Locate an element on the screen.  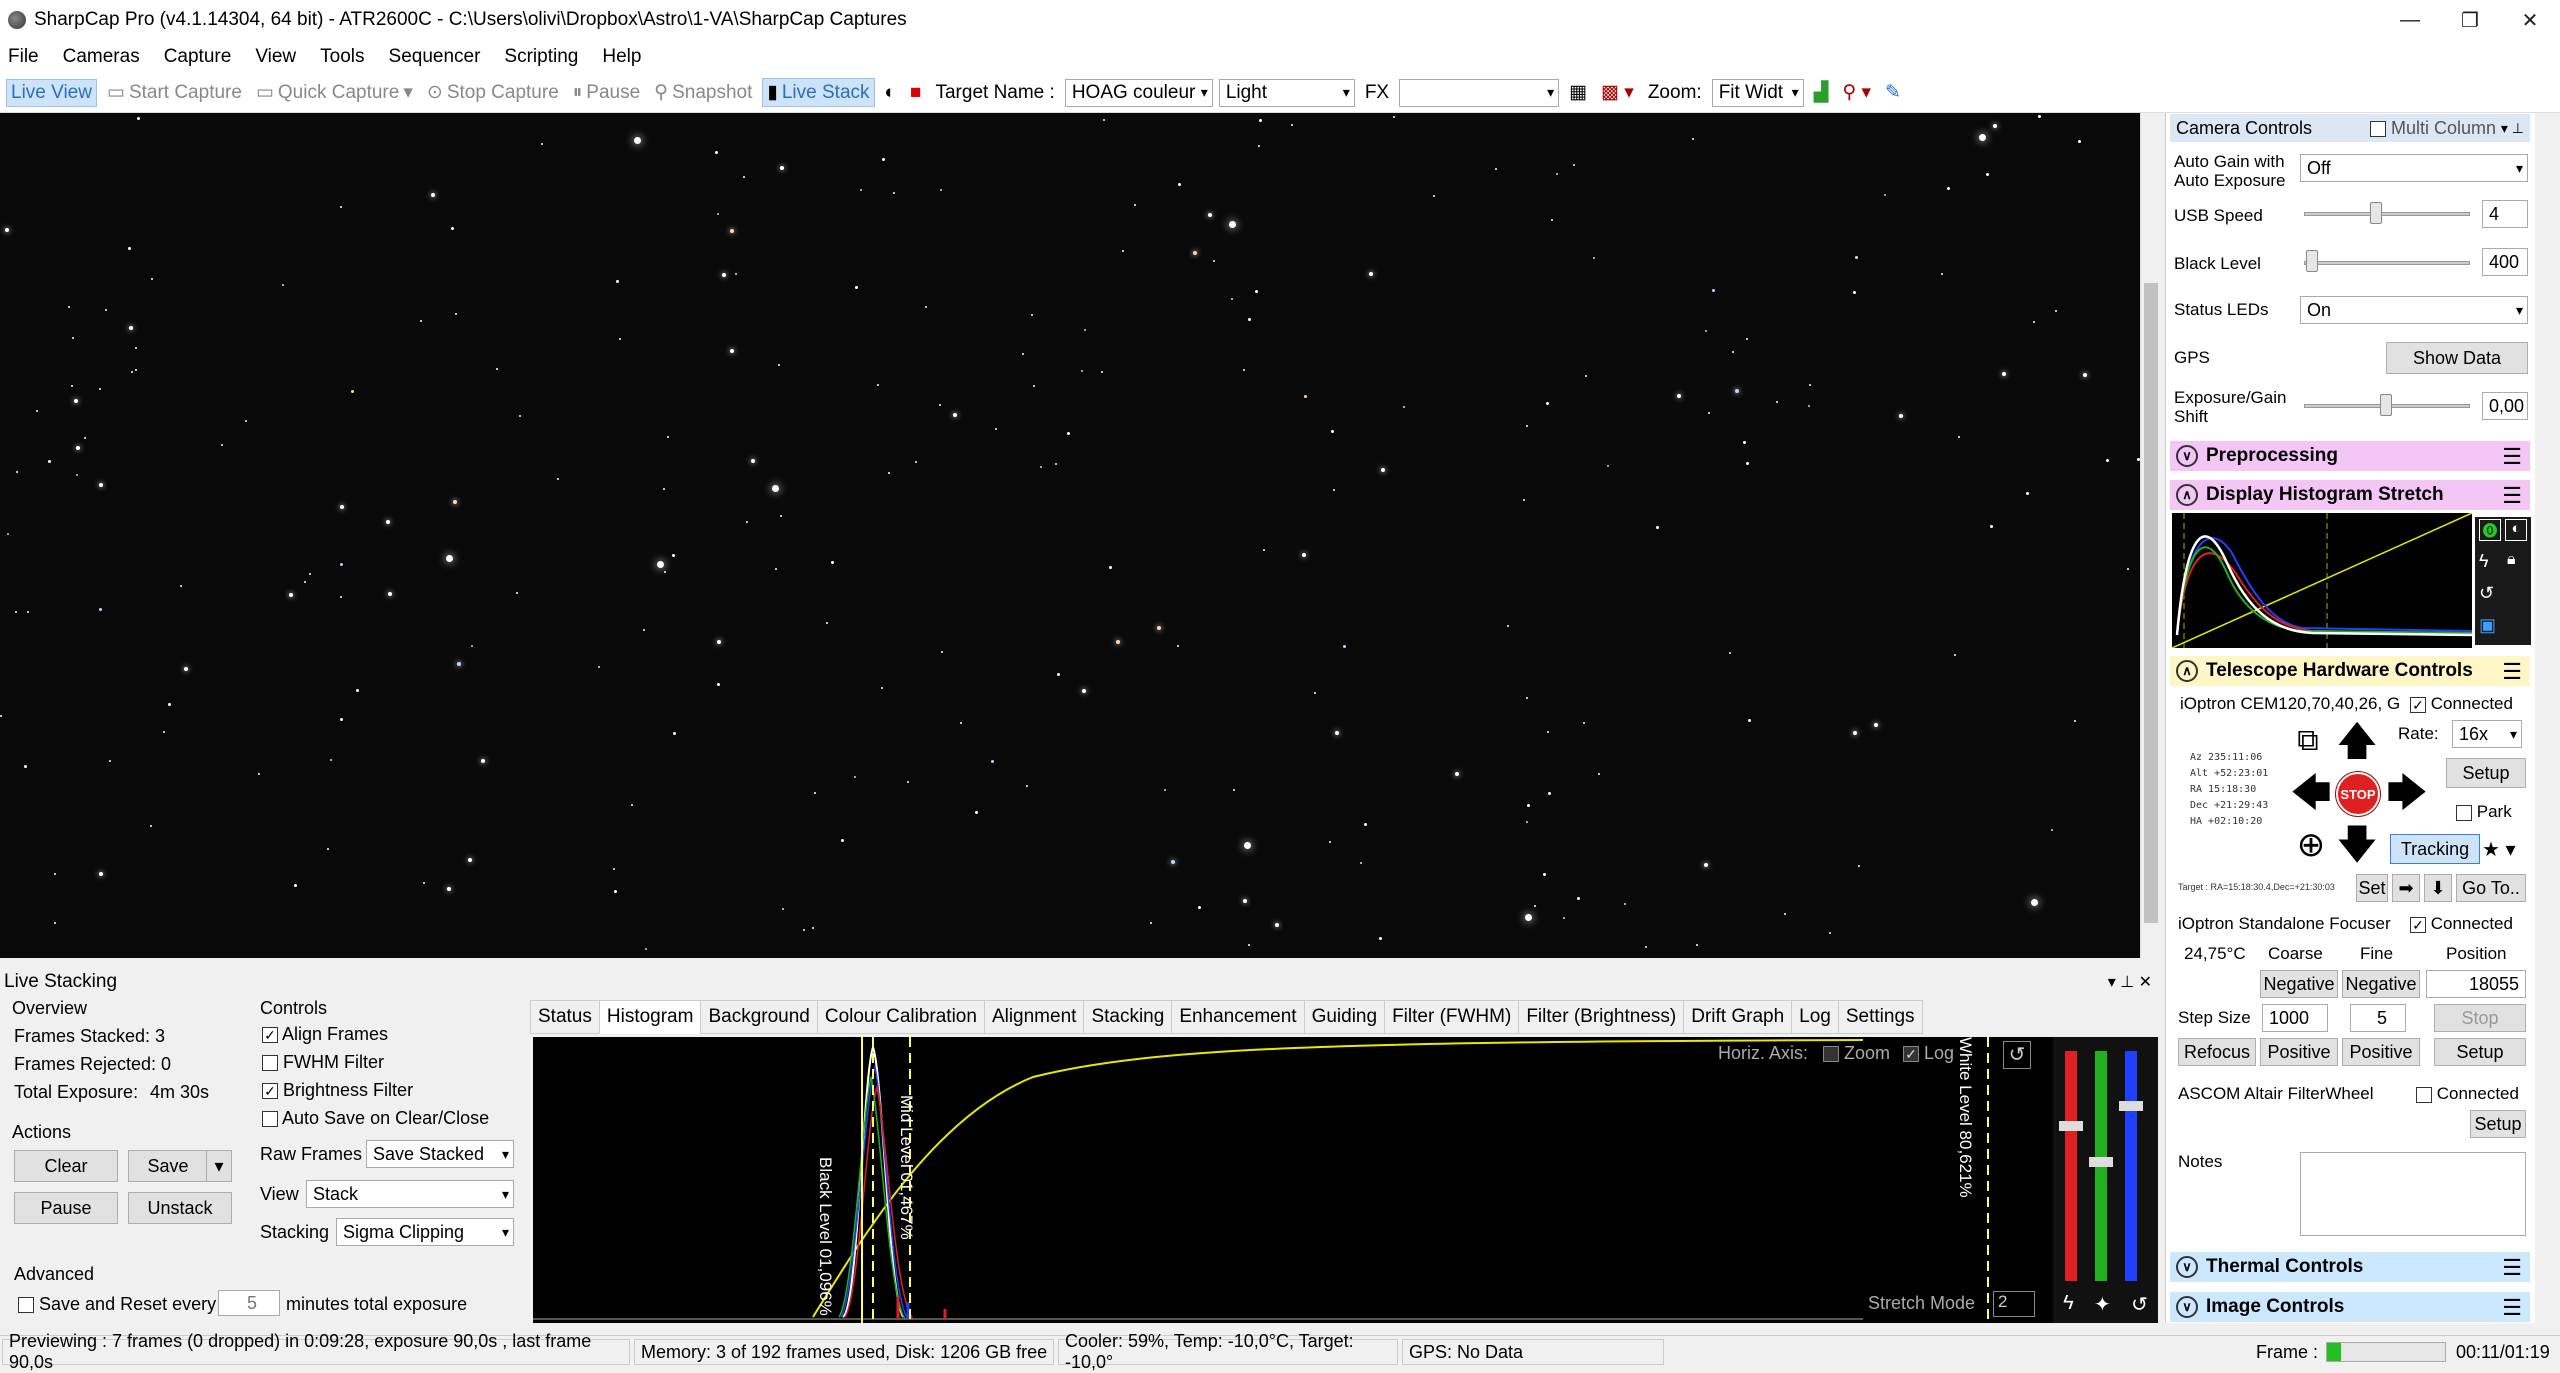
close-icon: ✕ is located at coordinates (2530, 20).